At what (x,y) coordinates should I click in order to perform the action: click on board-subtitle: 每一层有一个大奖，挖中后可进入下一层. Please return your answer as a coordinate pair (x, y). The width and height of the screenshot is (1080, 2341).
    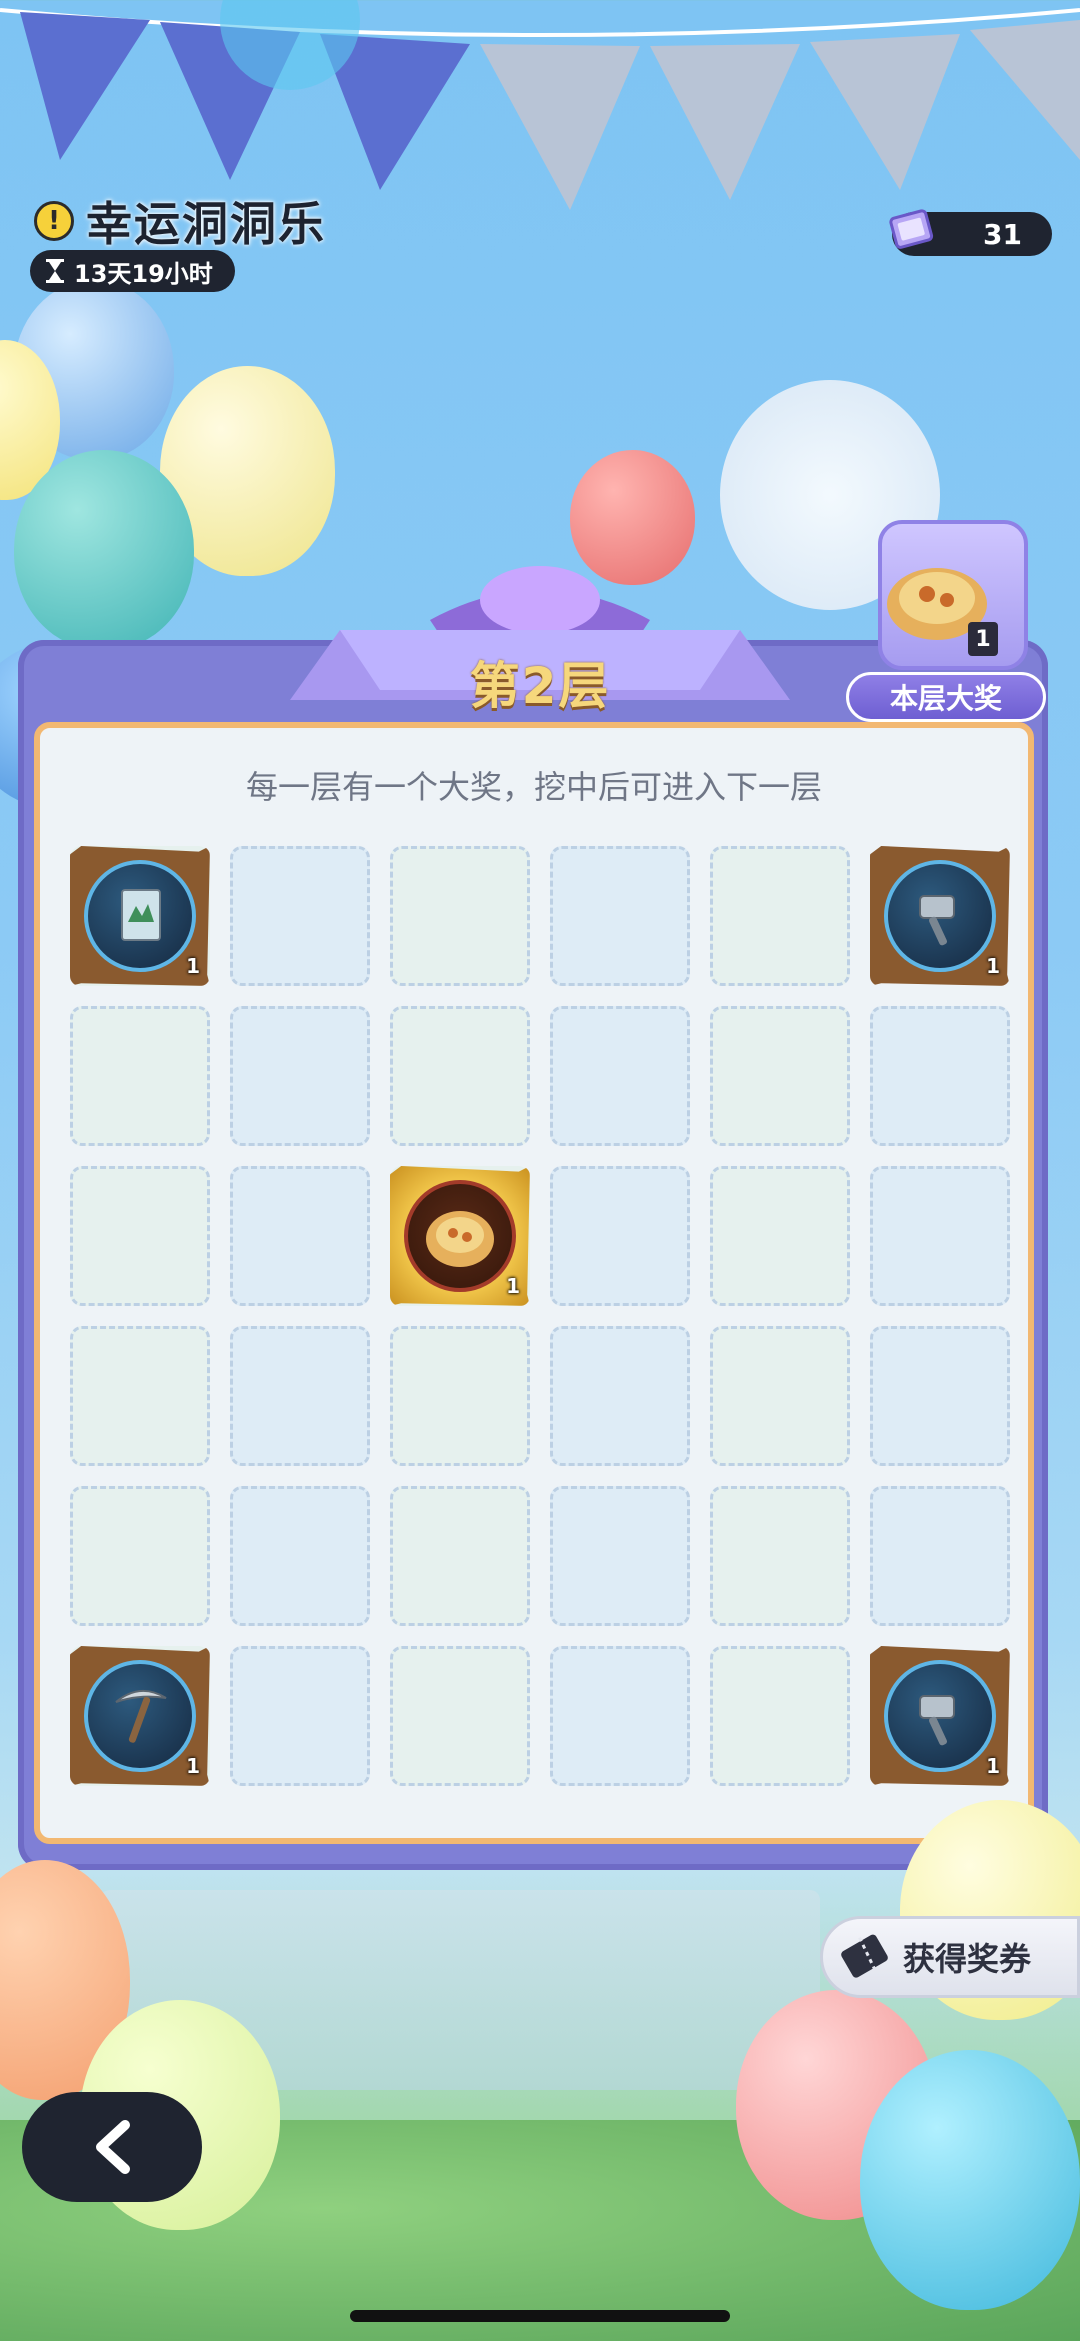
    Looking at the image, I should click on (533, 787).